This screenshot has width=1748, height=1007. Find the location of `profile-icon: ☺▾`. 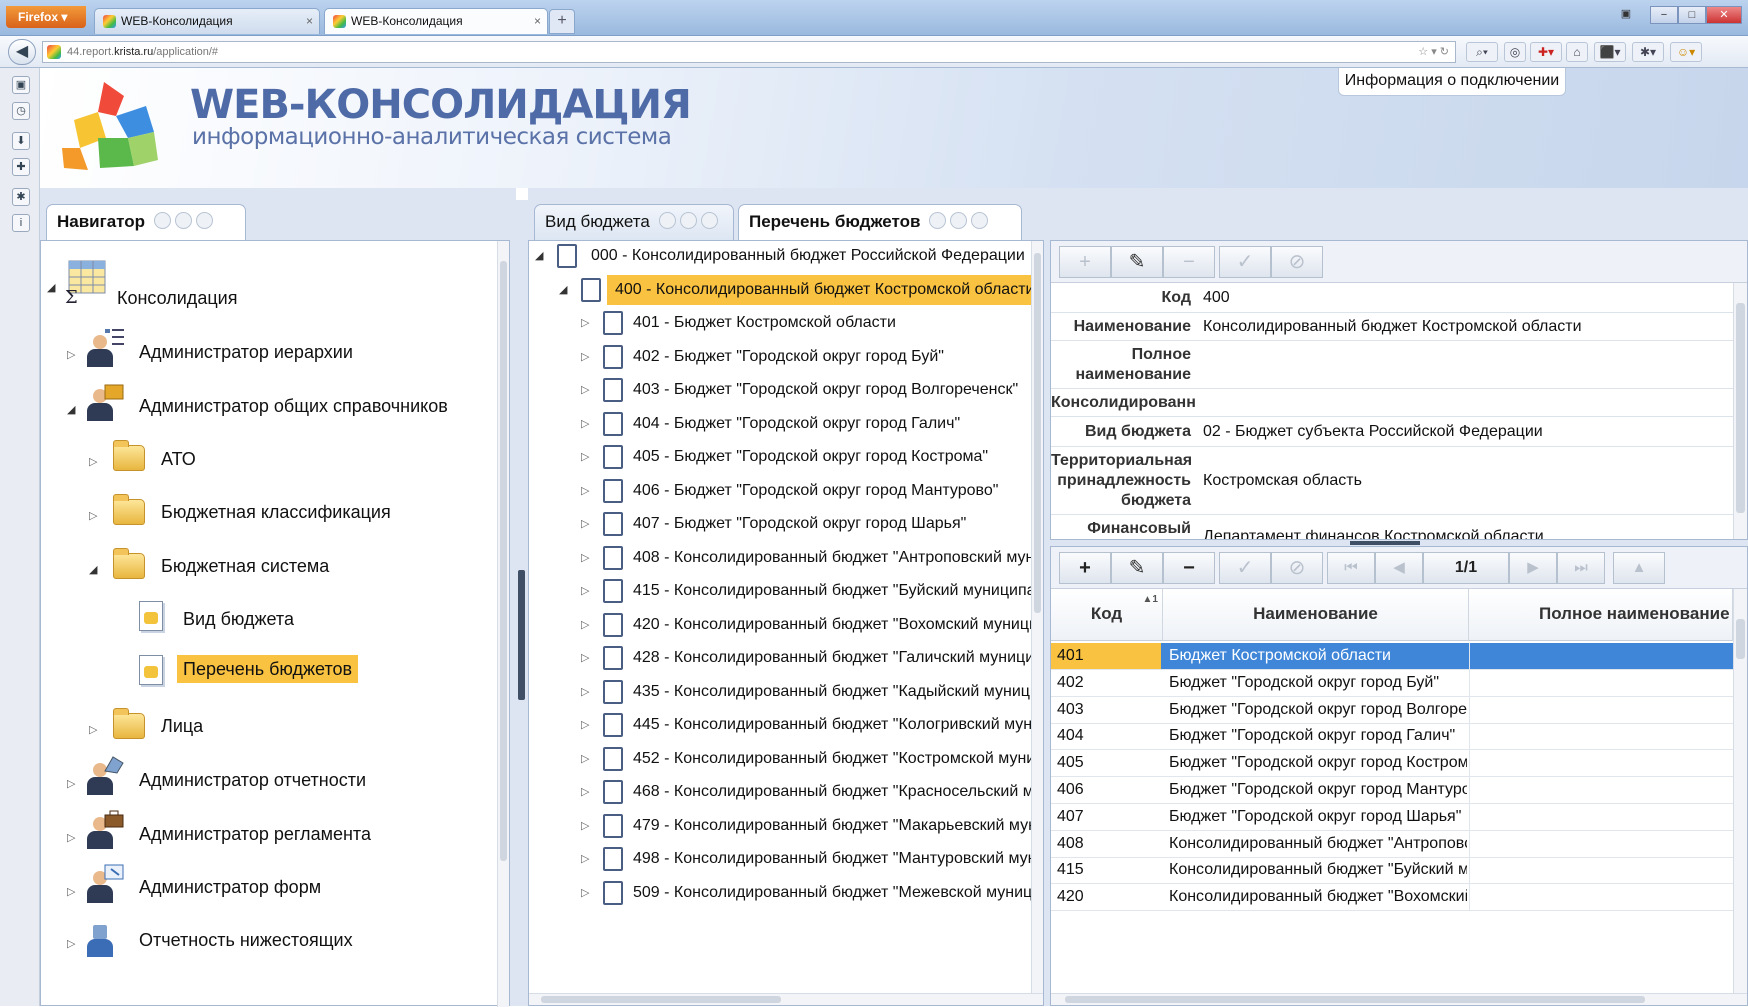

profile-icon: ☺▾ is located at coordinates (1686, 52).